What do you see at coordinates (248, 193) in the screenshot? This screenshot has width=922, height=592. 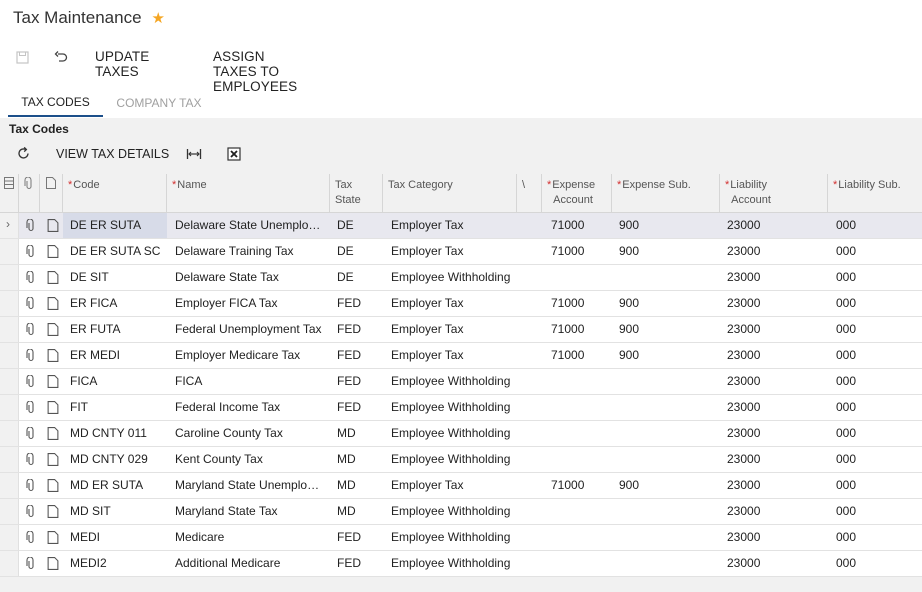 I see `col-name: *Name` at bounding box center [248, 193].